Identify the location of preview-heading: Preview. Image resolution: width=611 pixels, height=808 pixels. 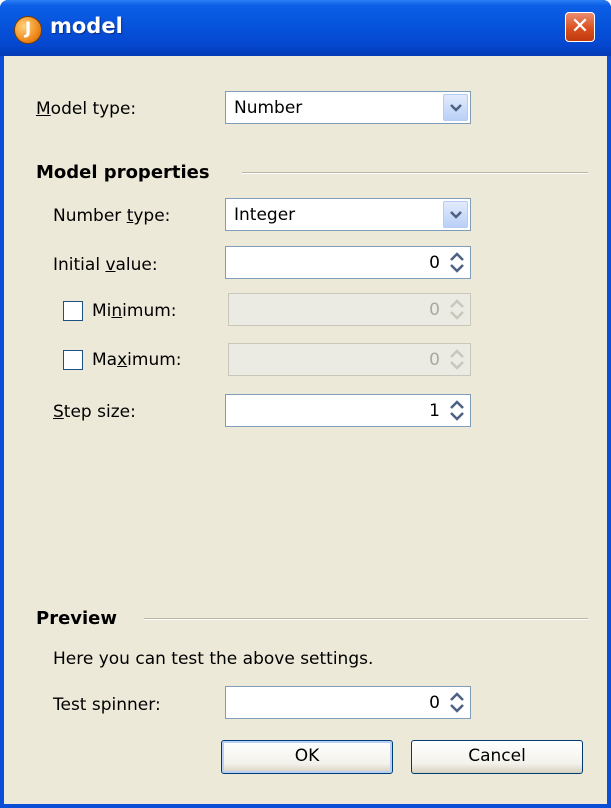
(77, 618).